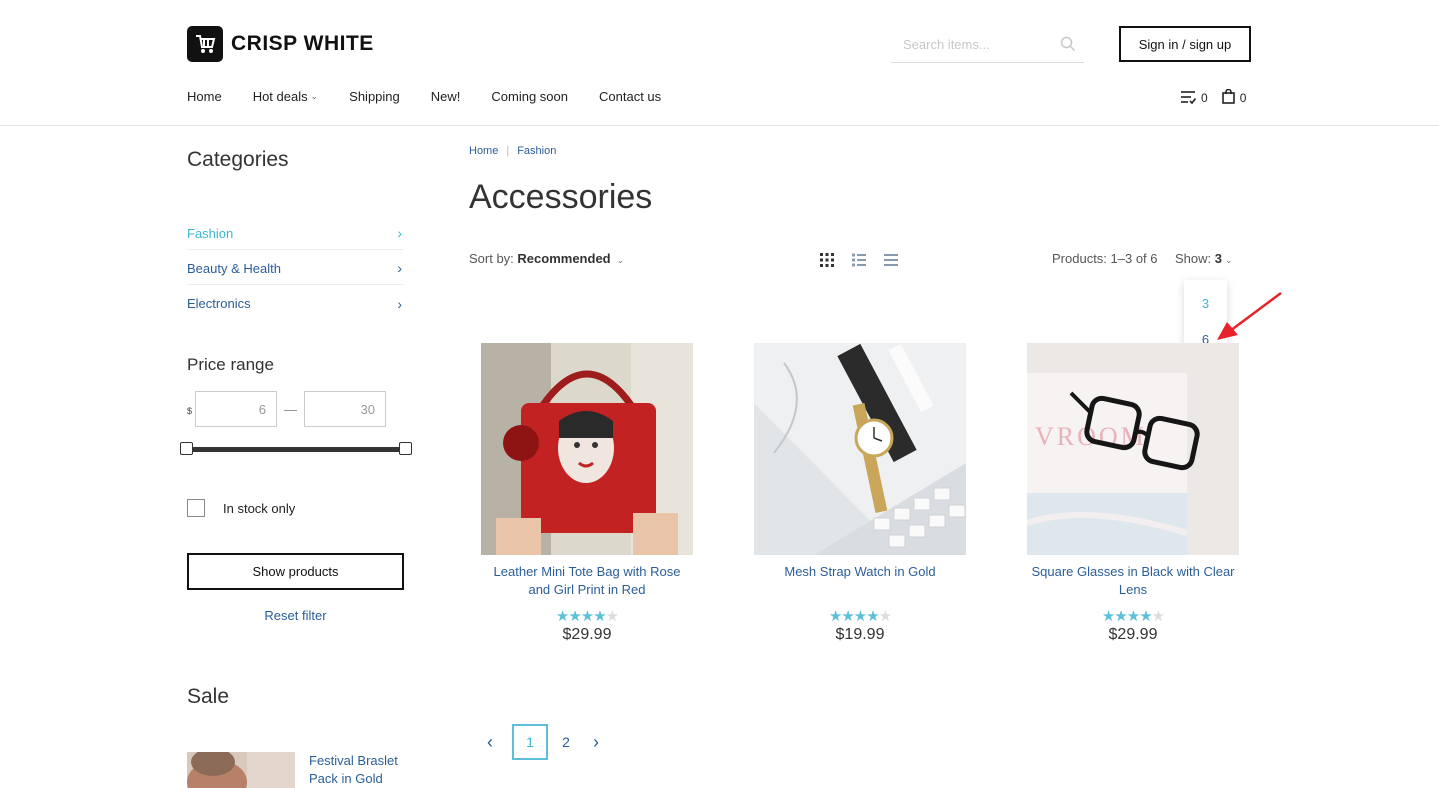 The width and height of the screenshot is (1439, 788). I want to click on sign-in-button: Sign in / sign up, so click(1185, 44).